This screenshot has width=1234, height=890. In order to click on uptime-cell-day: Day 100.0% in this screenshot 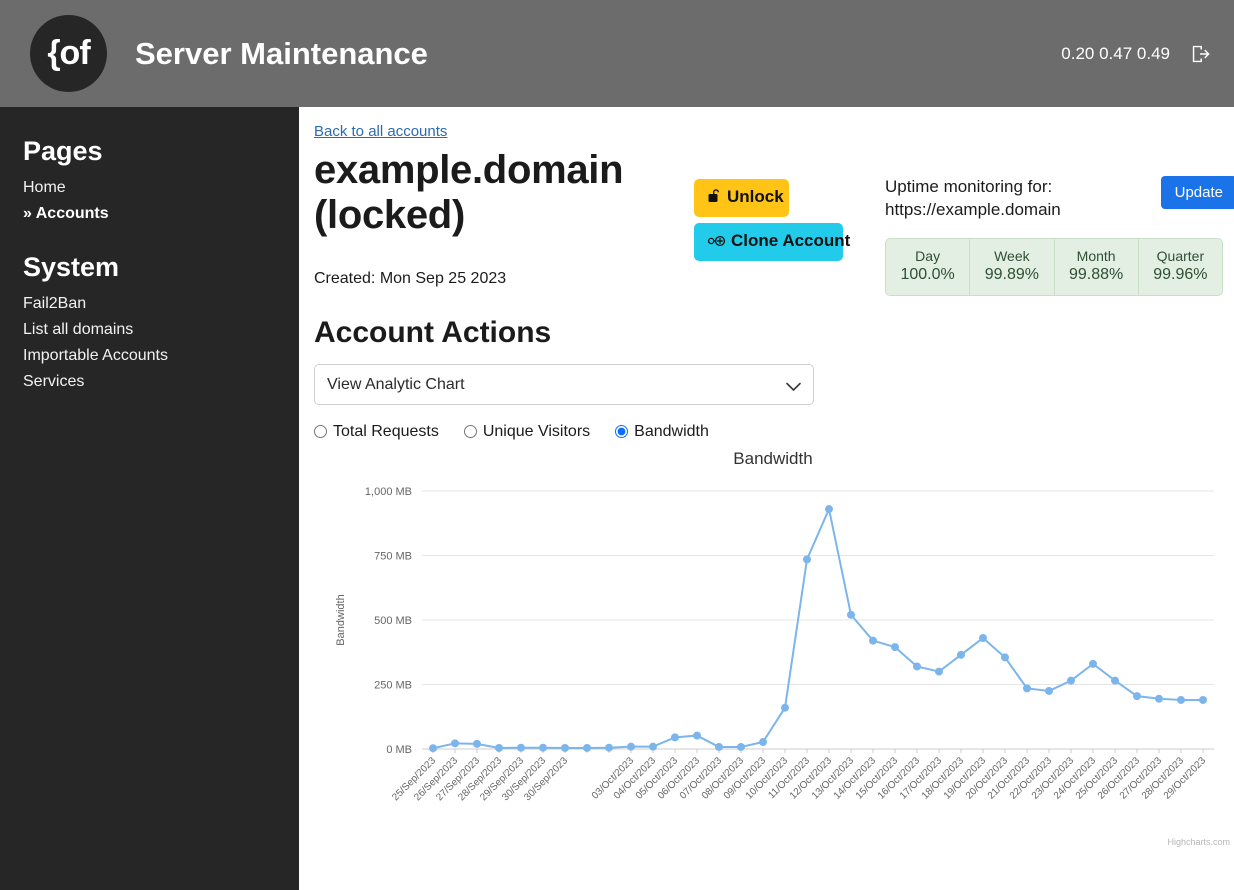, I will do `click(928, 266)`.